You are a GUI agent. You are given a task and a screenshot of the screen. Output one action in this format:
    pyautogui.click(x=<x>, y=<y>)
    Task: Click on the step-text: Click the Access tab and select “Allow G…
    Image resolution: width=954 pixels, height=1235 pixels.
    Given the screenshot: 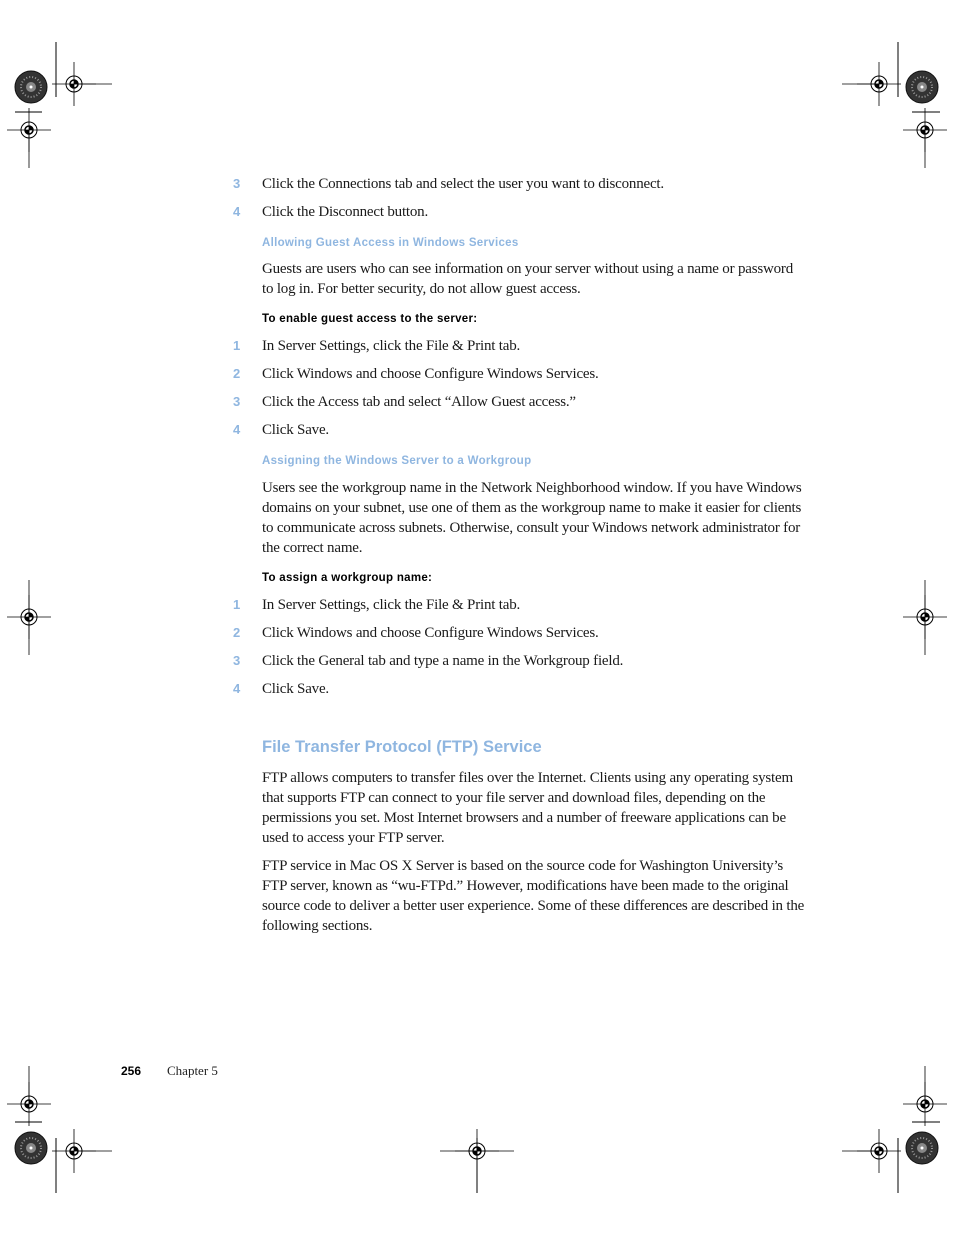 What is the action you would take?
    pyautogui.click(x=419, y=402)
    